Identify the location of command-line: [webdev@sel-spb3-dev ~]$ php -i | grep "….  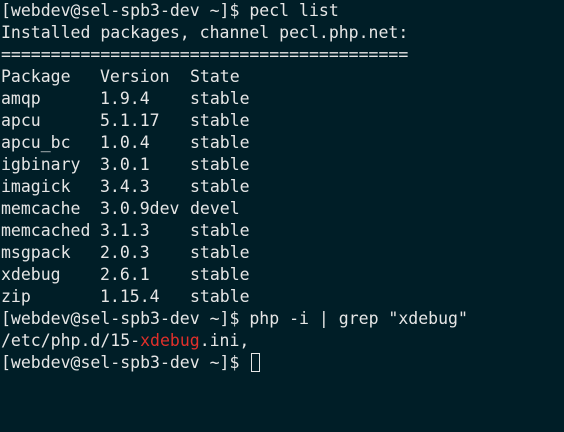
(282, 319).